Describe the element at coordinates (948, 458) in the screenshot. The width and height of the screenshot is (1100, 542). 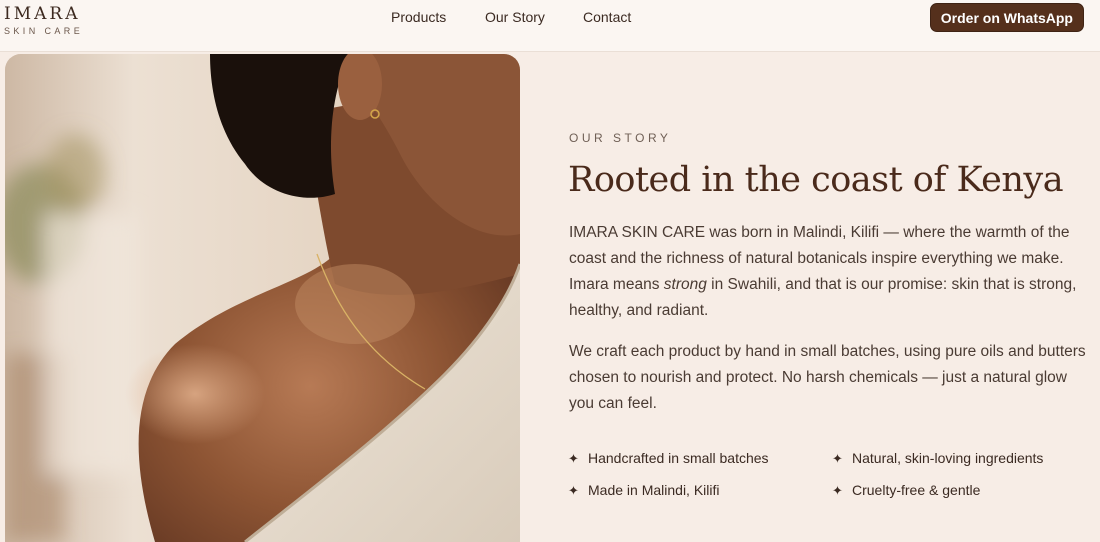
I see `feature-label: Natural, skin-loving ingredients` at that location.